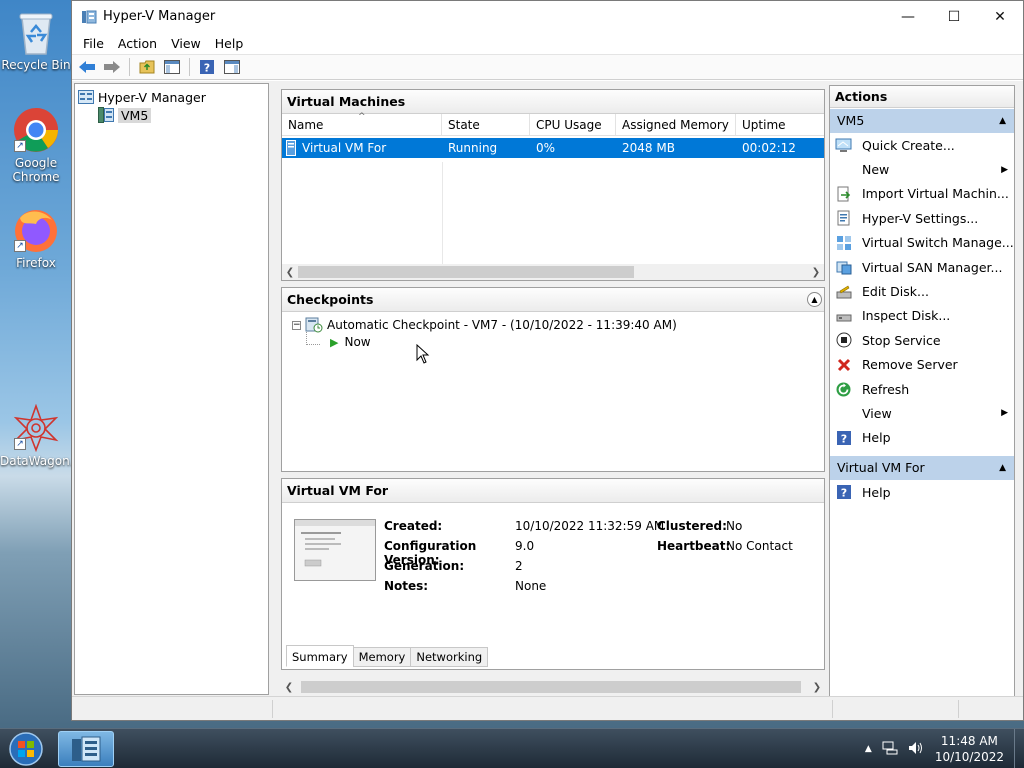 This screenshot has height=768, width=1024. What do you see at coordinates (922, 468) in the screenshot?
I see `actions-section-virtual-vm-for: Virtual VM For ▲` at bounding box center [922, 468].